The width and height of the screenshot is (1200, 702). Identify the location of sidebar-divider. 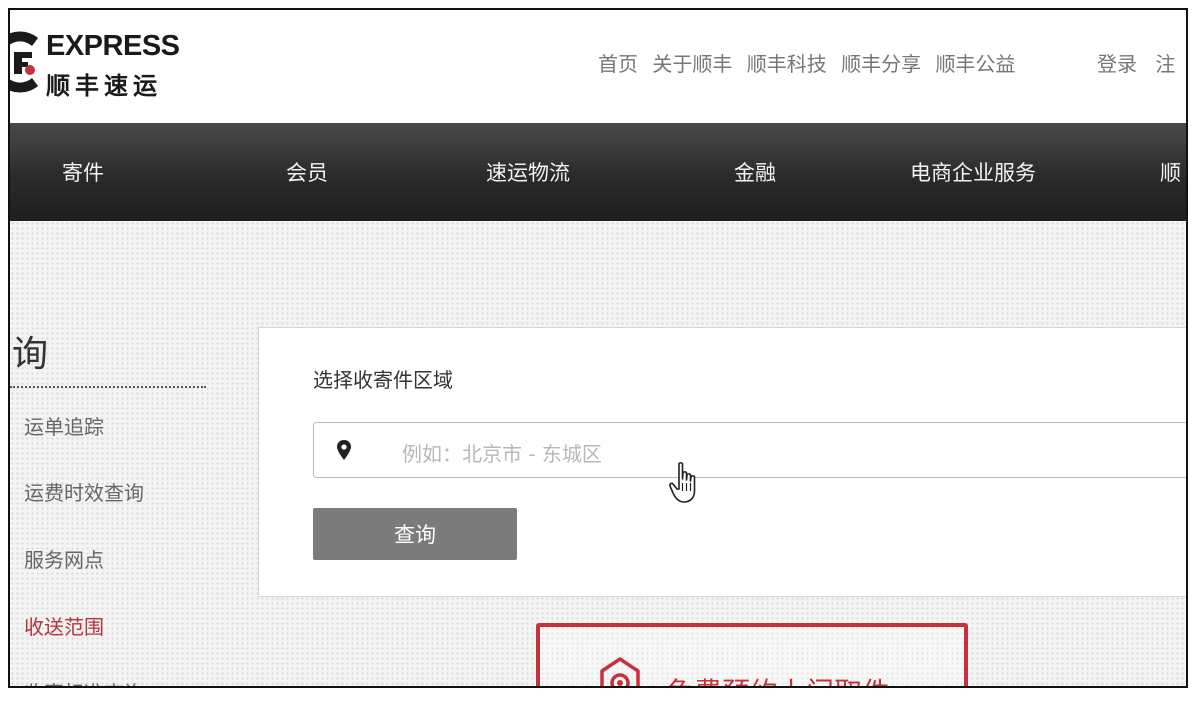
(108, 387).